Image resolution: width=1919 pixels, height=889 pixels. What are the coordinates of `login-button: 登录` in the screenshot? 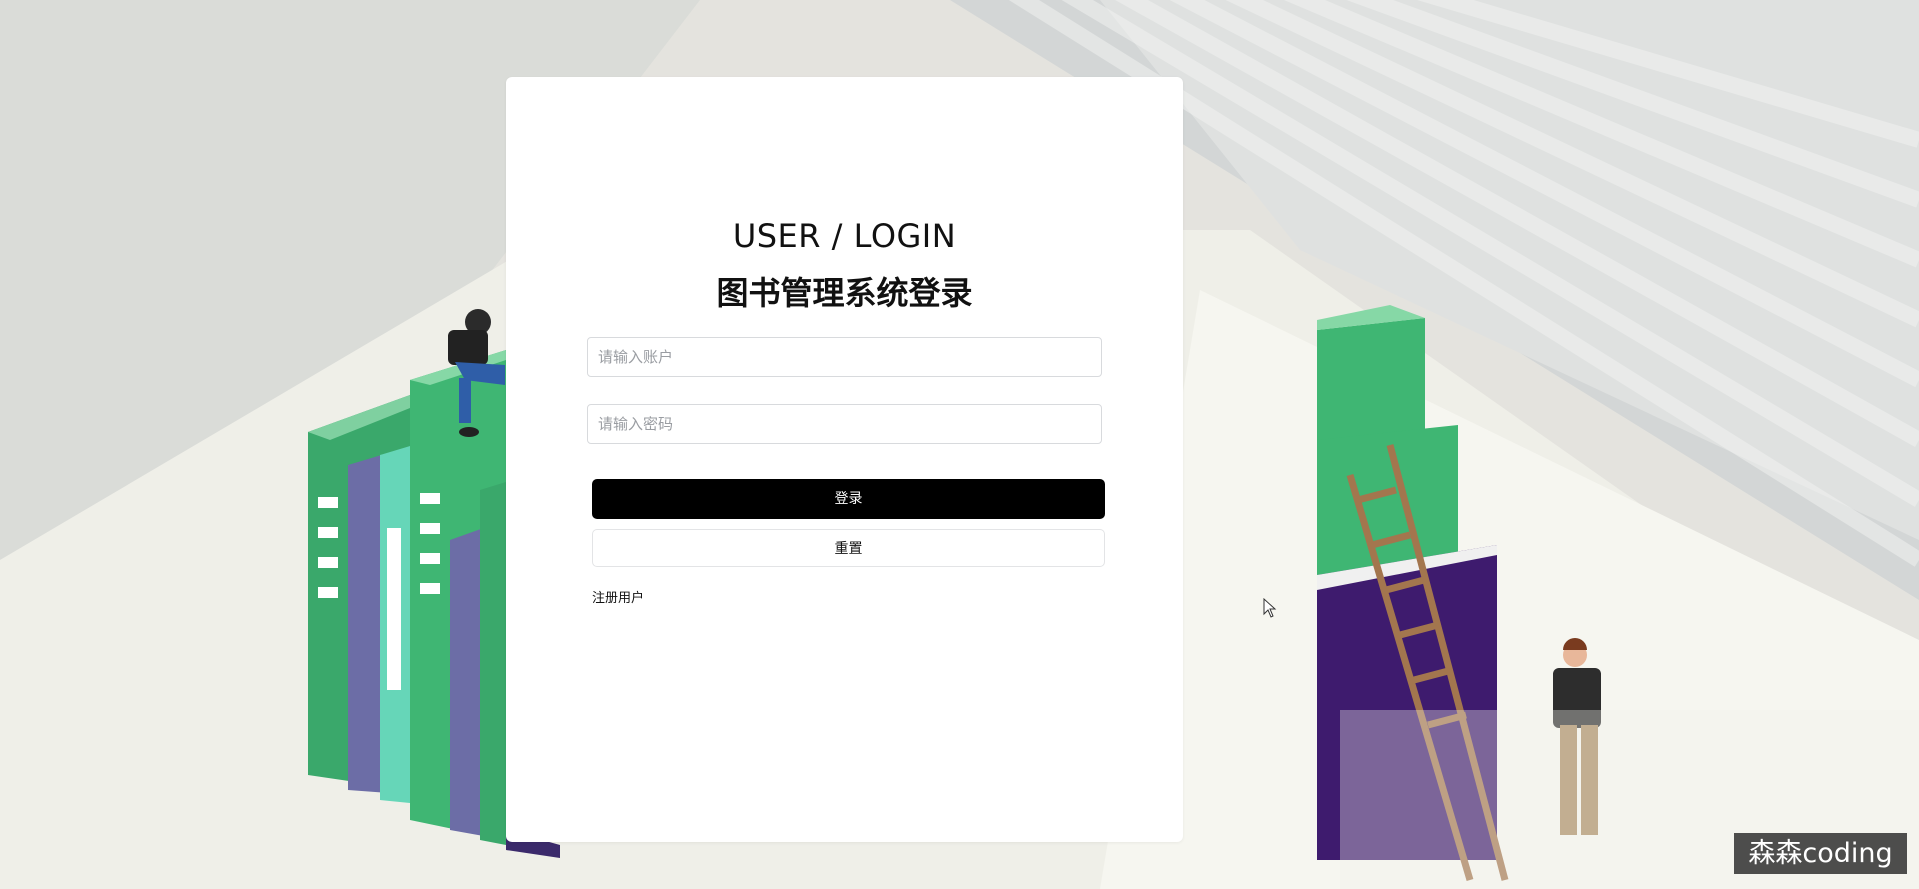 It's located at (848, 499).